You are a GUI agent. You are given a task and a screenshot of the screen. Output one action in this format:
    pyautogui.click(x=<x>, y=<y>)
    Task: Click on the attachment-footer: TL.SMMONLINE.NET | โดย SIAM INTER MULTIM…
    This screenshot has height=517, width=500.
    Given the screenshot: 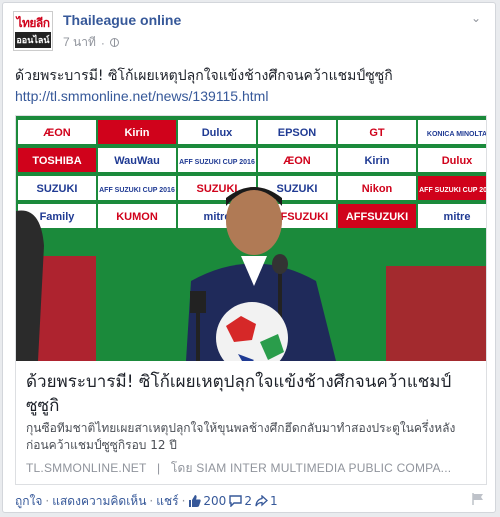 What is the action you would take?
    pyautogui.click(x=251, y=468)
    